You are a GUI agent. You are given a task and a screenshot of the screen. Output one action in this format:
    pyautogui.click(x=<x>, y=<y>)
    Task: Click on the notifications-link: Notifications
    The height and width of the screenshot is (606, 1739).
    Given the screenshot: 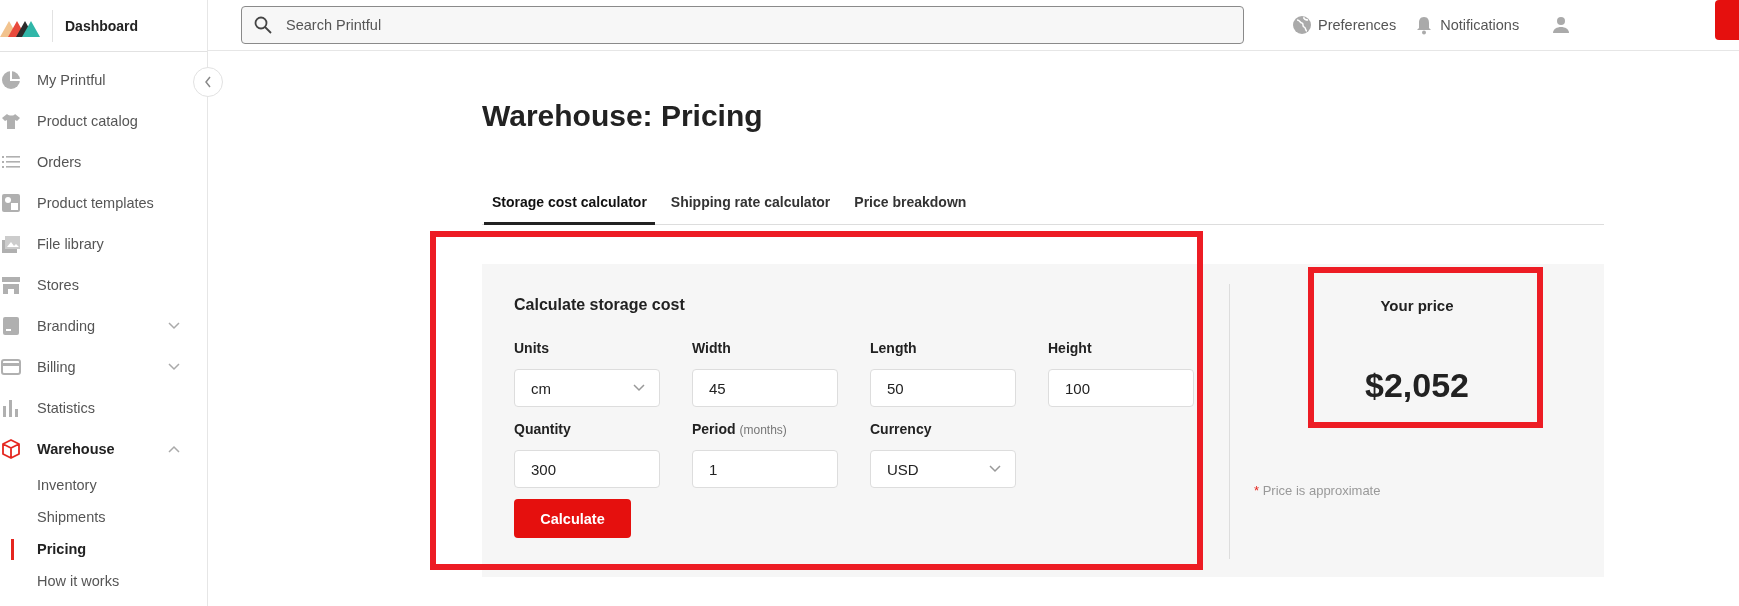 What is the action you would take?
    pyautogui.click(x=1467, y=25)
    